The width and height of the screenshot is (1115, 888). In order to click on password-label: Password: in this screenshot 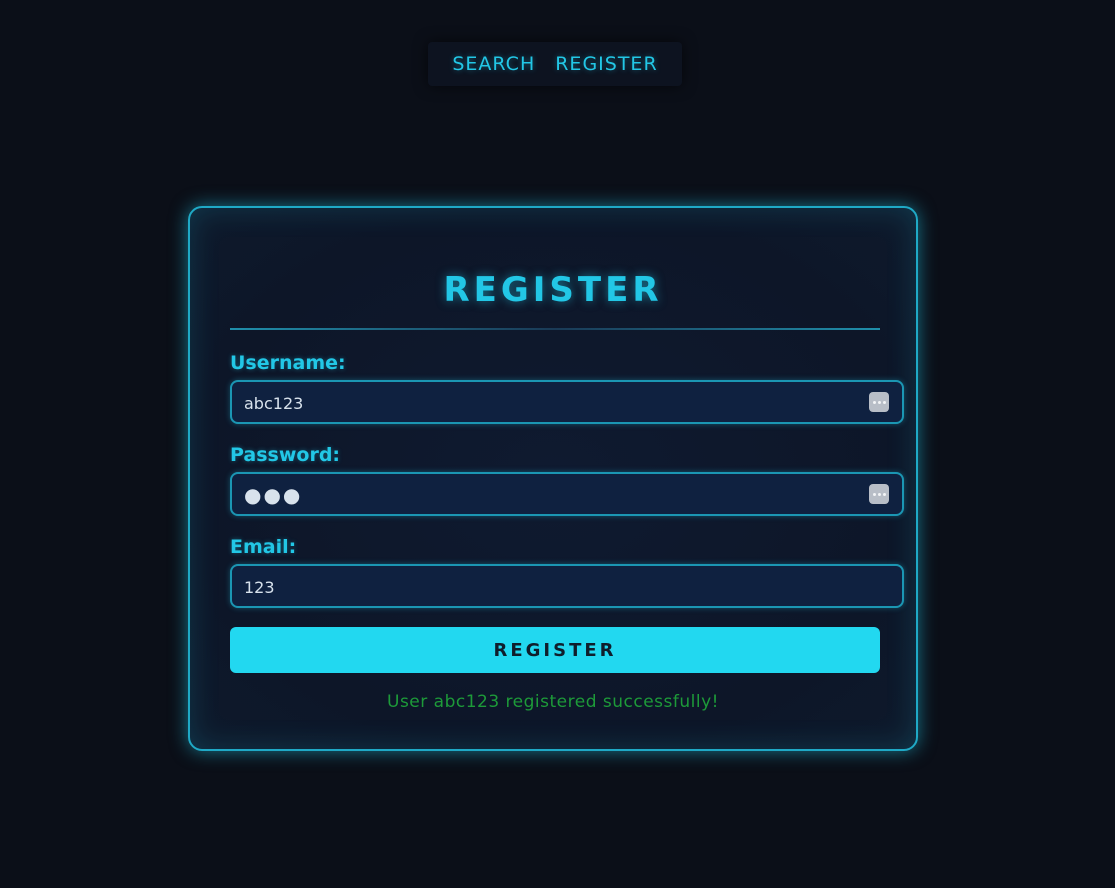, I will do `click(285, 455)`.